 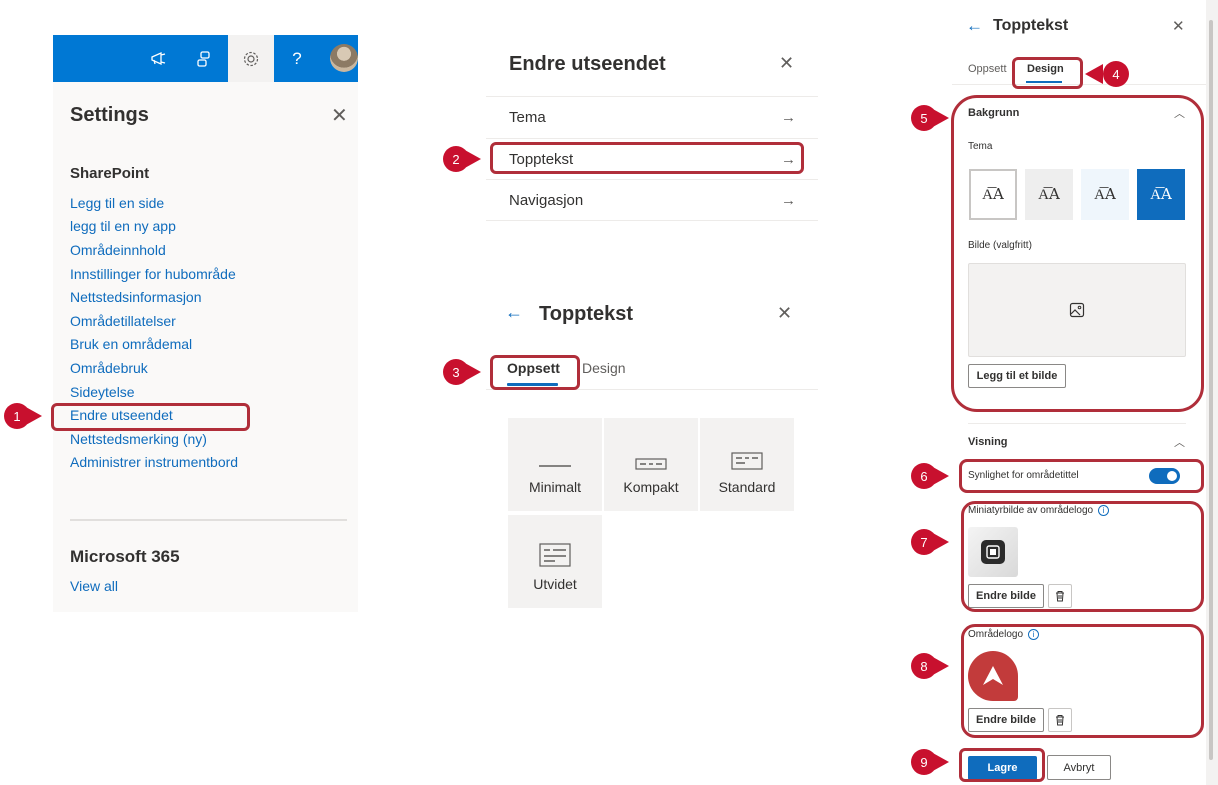 I want to click on link-site-usage: Områdebruk, so click(x=109, y=368).